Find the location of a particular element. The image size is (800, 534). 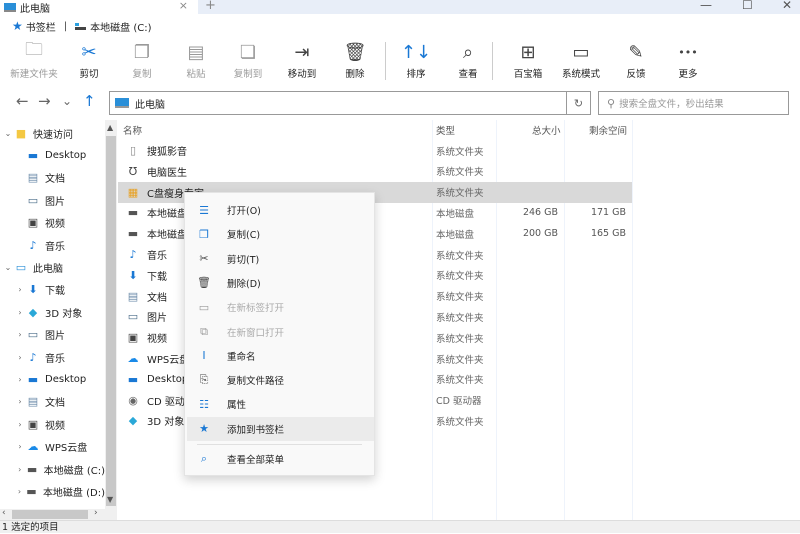

toolbar-button-view: ⌕ 查看 is located at coordinates (468, 60).